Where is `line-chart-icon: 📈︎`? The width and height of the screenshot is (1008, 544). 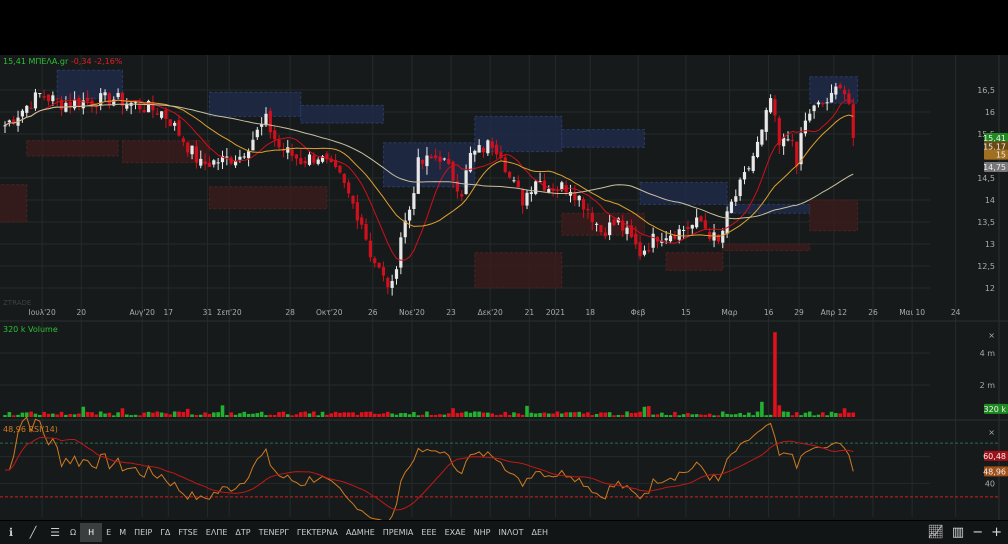 line-chart-icon: 📈︎ is located at coordinates (935, 532).